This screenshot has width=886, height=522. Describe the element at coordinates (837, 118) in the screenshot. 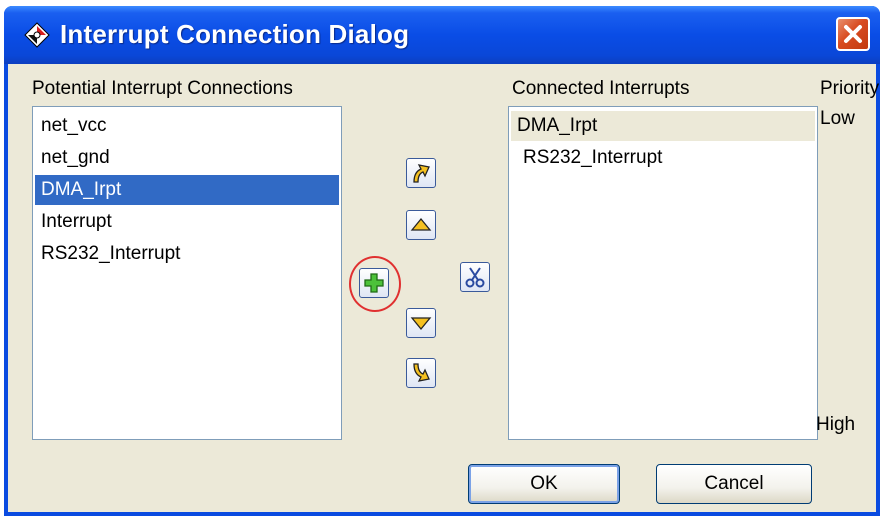

I see `priority-low-label: Low` at that location.